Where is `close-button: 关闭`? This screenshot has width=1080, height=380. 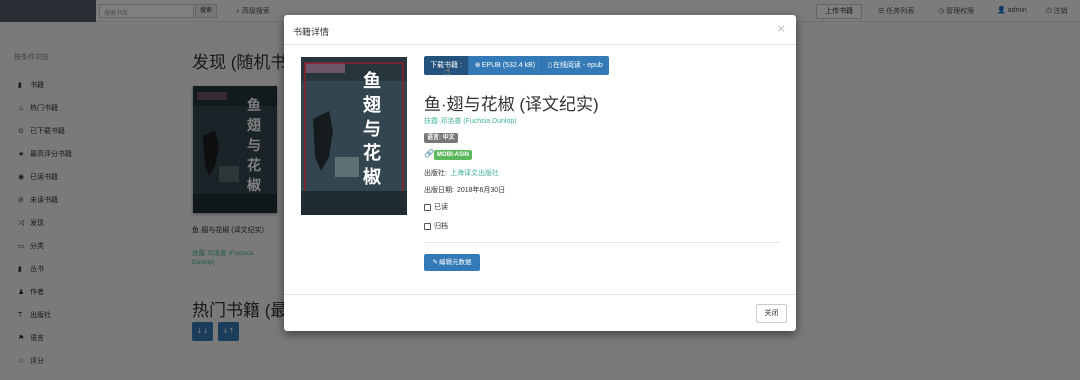 close-button: 关闭 is located at coordinates (771, 313).